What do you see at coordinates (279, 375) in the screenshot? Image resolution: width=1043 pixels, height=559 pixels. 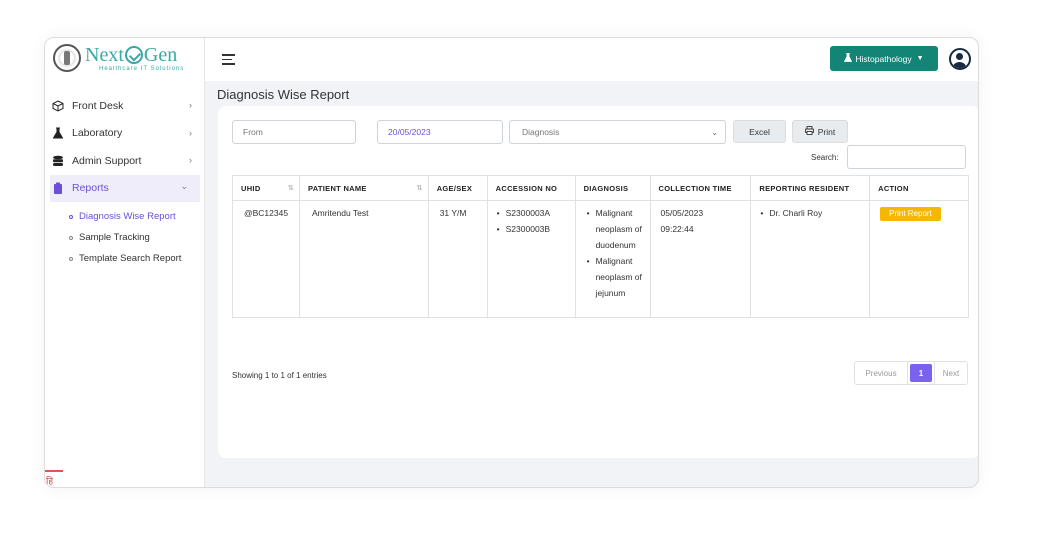 I see `table-info: Showing 1 to 1 of 1 entries` at bounding box center [279, 375].